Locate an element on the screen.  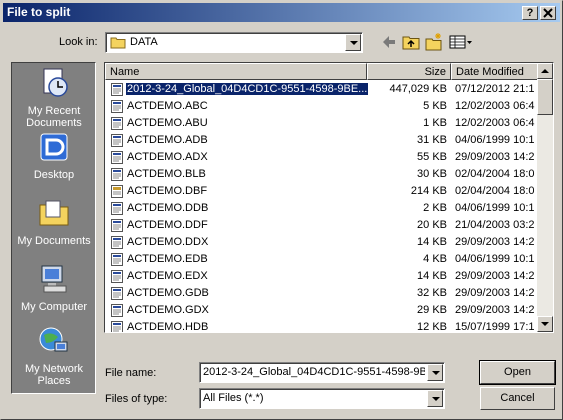
file-name: ACTDEMO.EDB is located at coordinates (167, 259).